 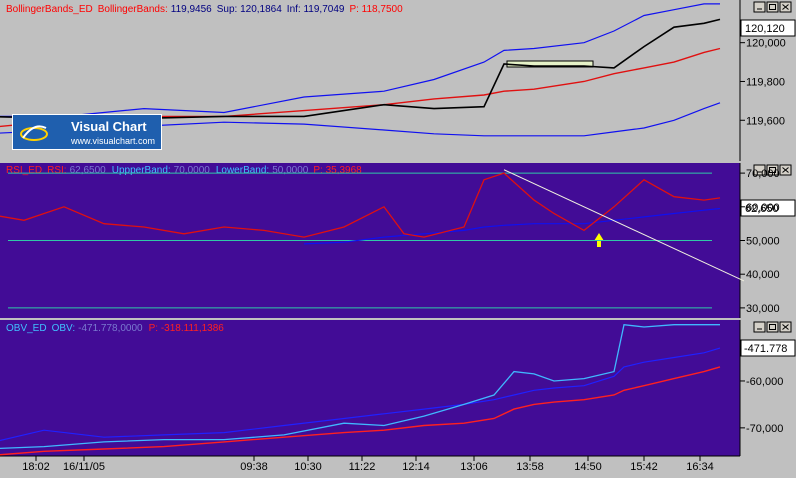 What do you see at coordinates (764, 382) in the screenshot?
I see `obv-tick-label: -60,000` at bounding box center [764, 382].